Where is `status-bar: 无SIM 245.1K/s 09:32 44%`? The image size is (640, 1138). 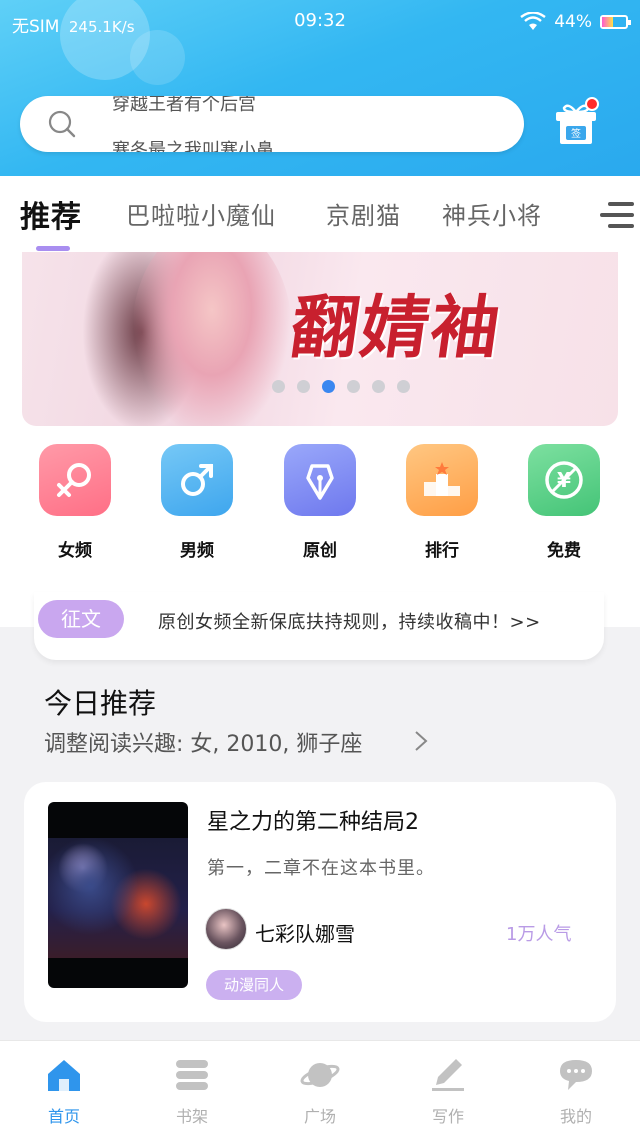 status-bar: 无SIM 245.1K/s 09:32 44% is located at coordinates (320, 23).